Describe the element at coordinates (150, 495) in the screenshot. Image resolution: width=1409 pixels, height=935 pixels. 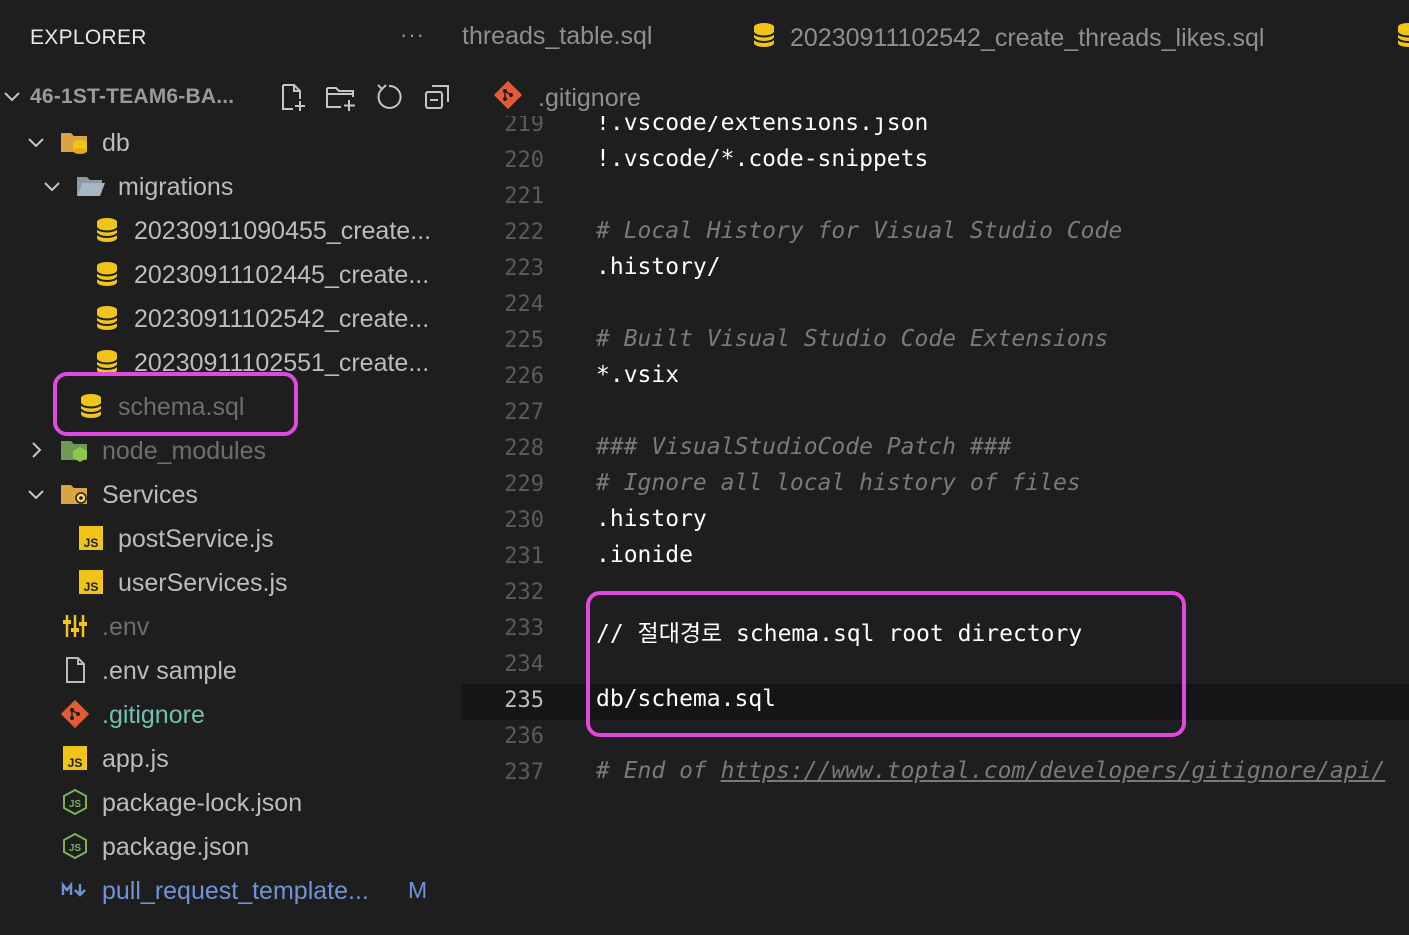
I see `tree-label-services: Services` at that location.